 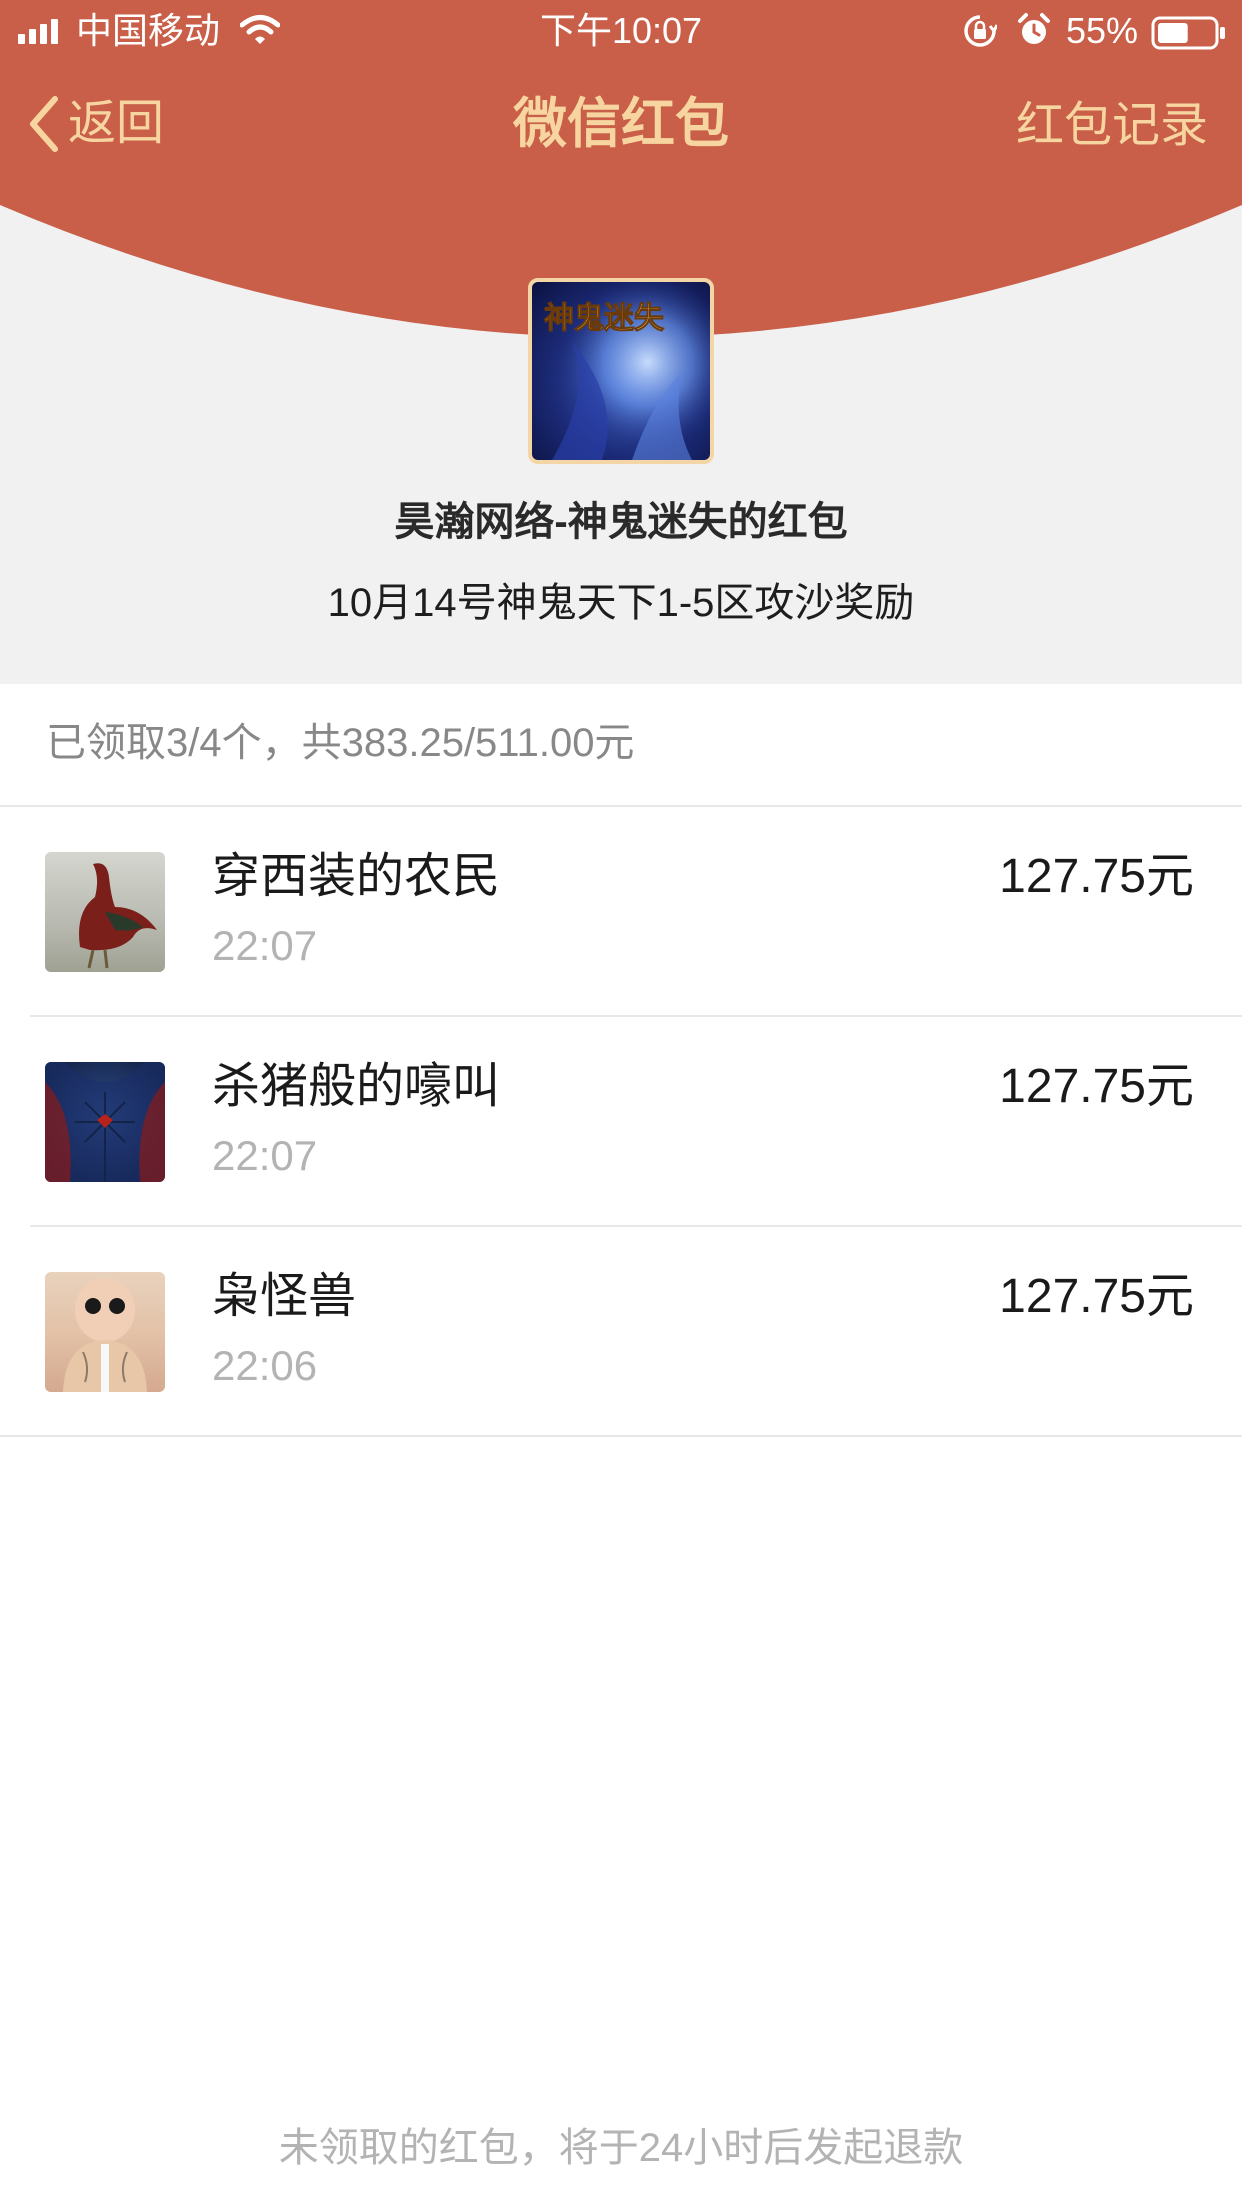 I want to click on game-logo-text: 神鬼迷失, so click(x=604, y=318).